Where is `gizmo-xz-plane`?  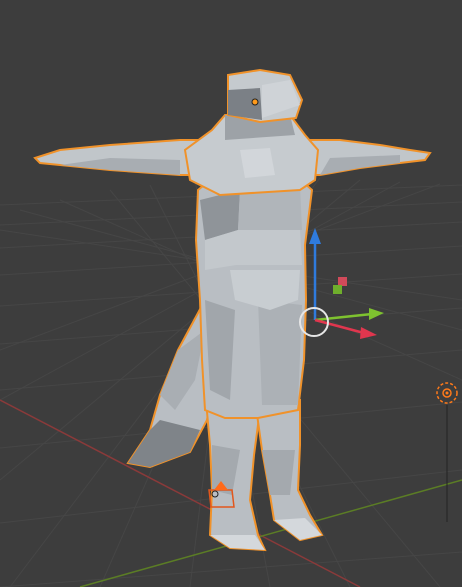 gizmo-xz-plane is located at coordinates (342, 281).